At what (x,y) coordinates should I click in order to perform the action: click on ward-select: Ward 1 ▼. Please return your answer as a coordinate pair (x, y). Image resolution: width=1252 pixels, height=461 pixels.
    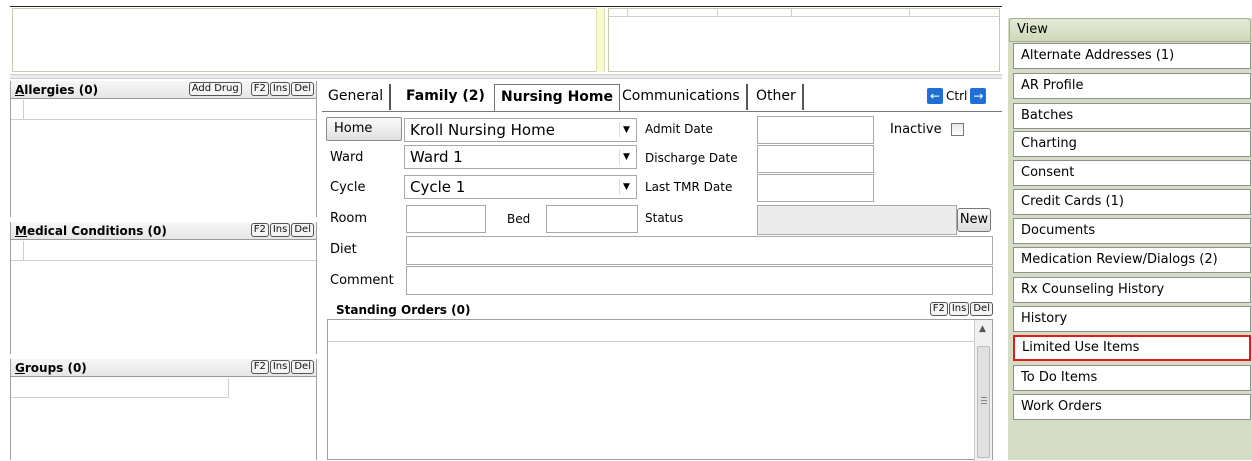
    Looking at the image, I should click on (520, 157).